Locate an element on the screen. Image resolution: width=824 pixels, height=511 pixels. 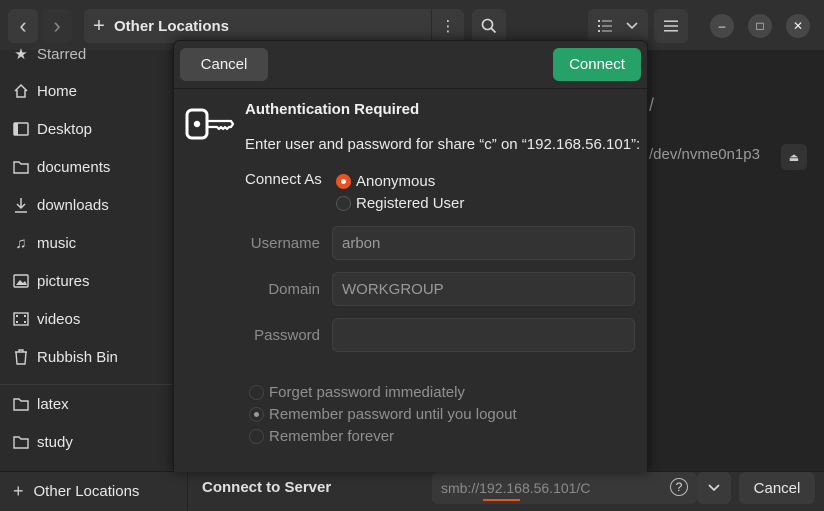
sidebar-item-downloads: downloads is located at coordinates (93, 205).